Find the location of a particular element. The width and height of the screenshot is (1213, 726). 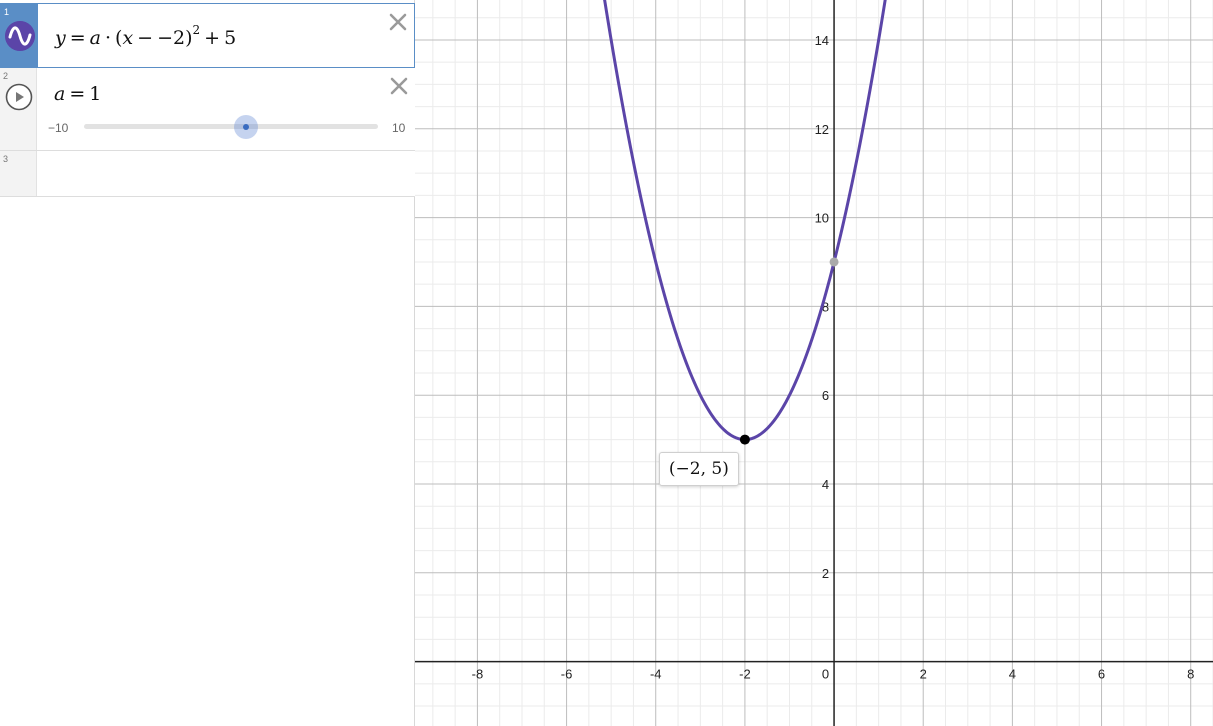

slider-max-label: 10 is located at coordinates (398, 128).